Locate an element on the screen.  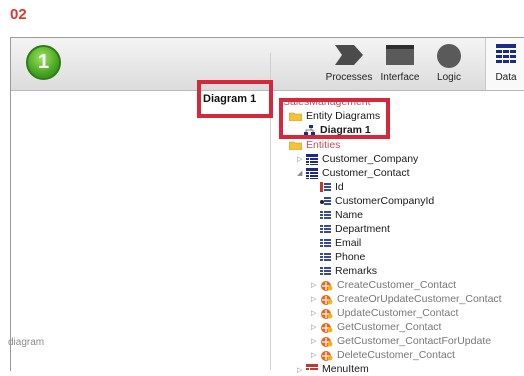
tree-attribute-name: Name is located at coordinates (341, 215).